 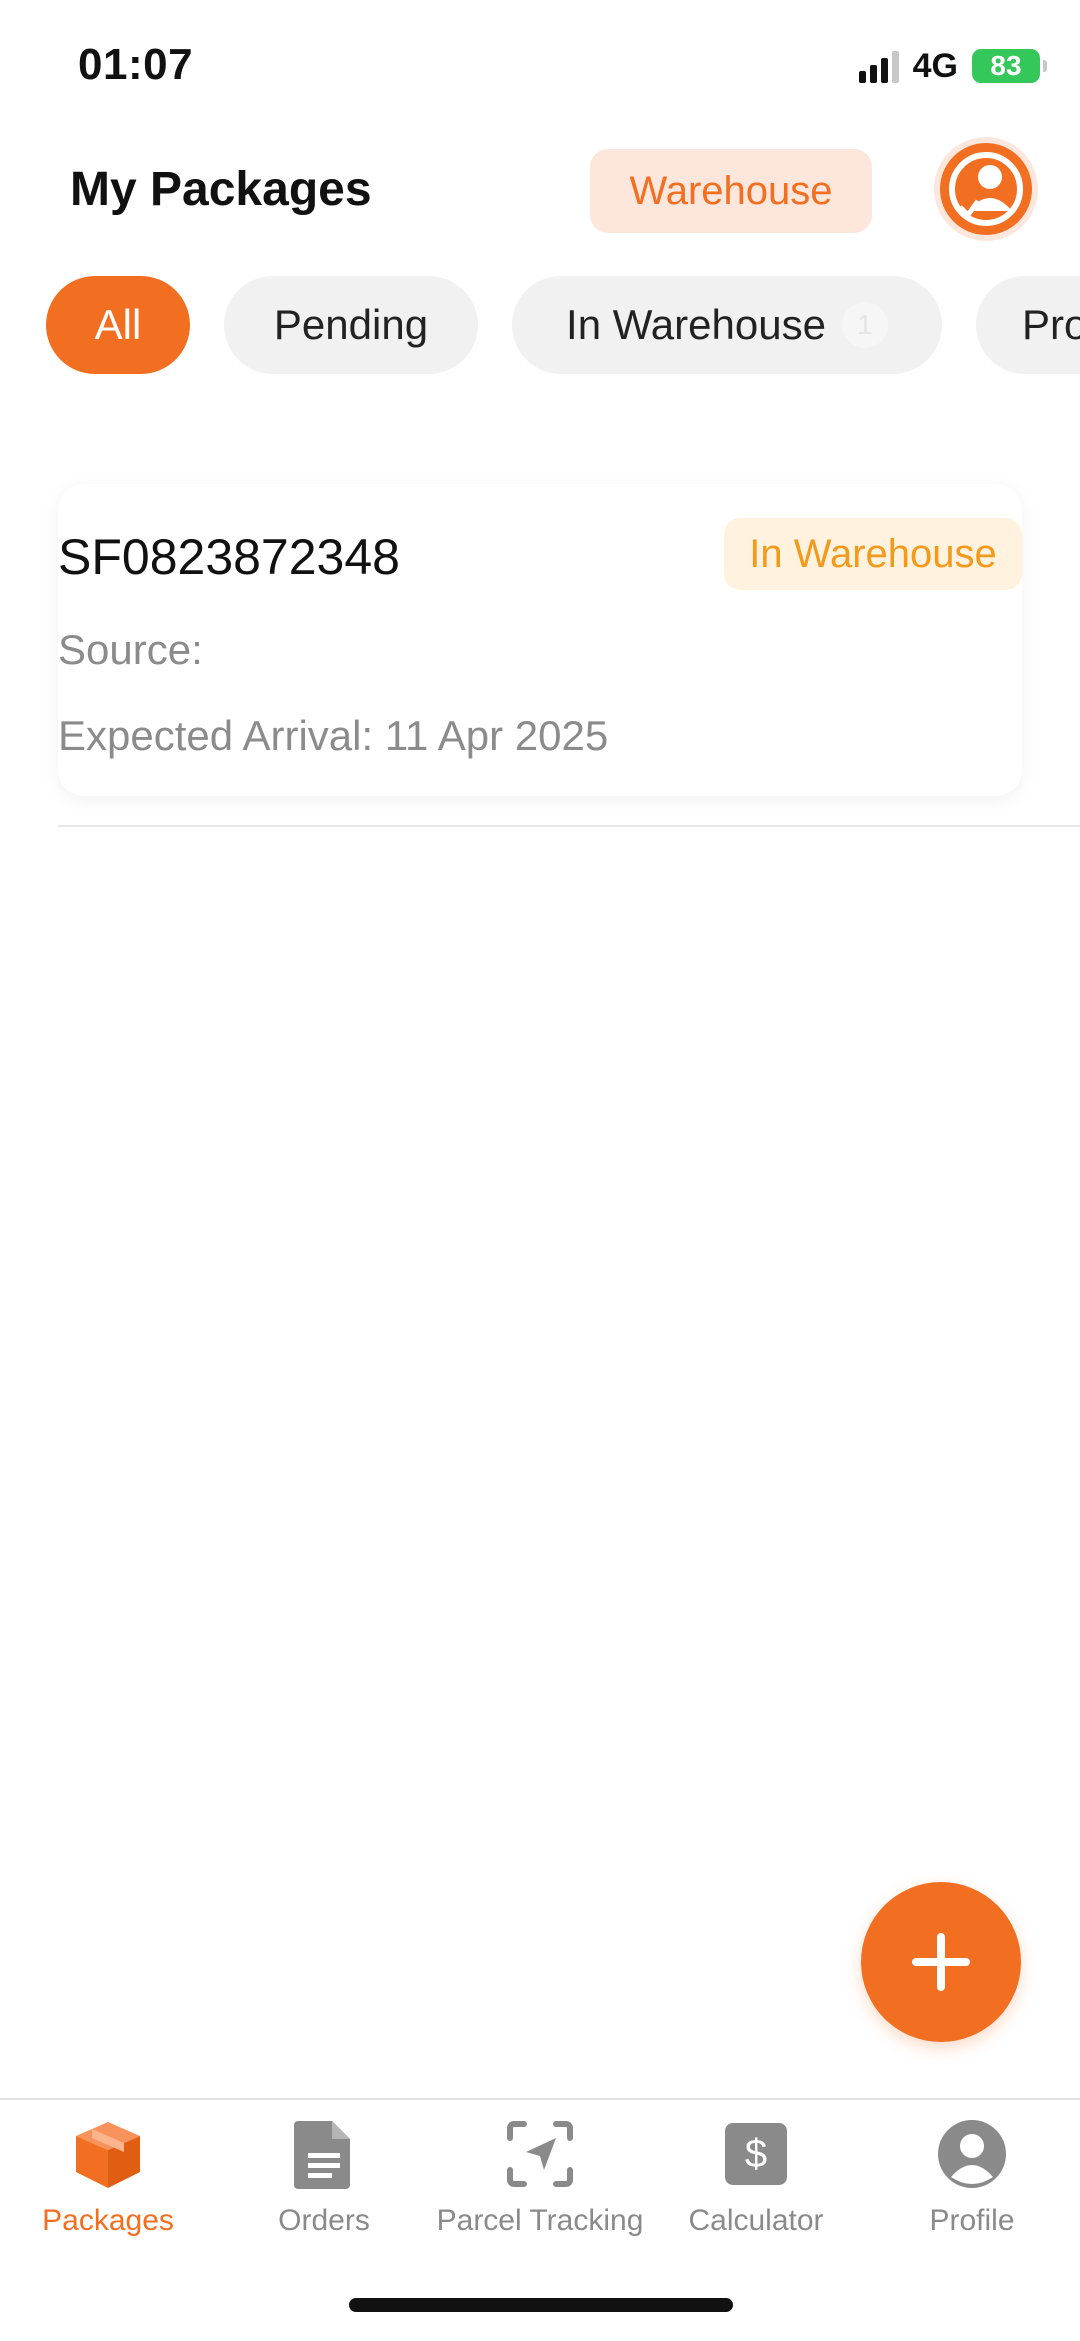 I want to click on add-package-button, so click(x=941, y=1962).